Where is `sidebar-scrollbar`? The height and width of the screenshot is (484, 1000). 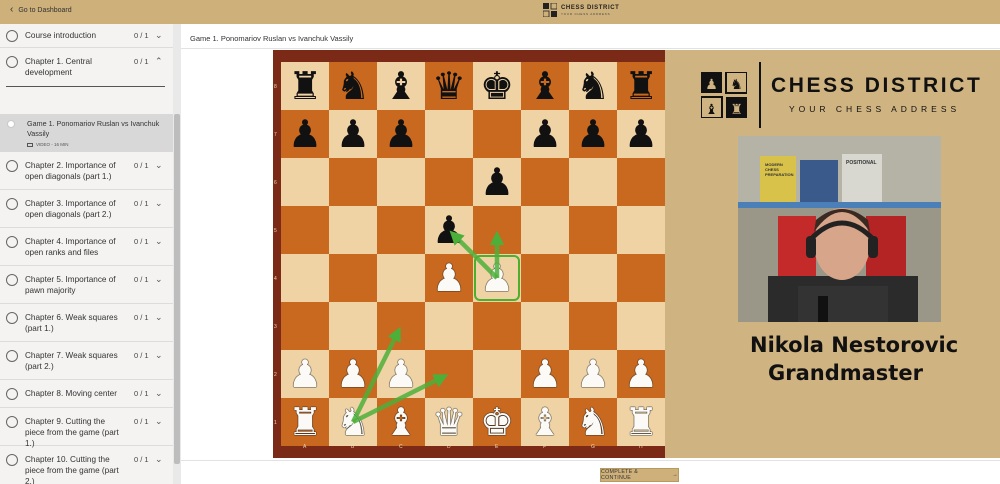
sidebar-scrollbar is located at coordinates (177, 254).